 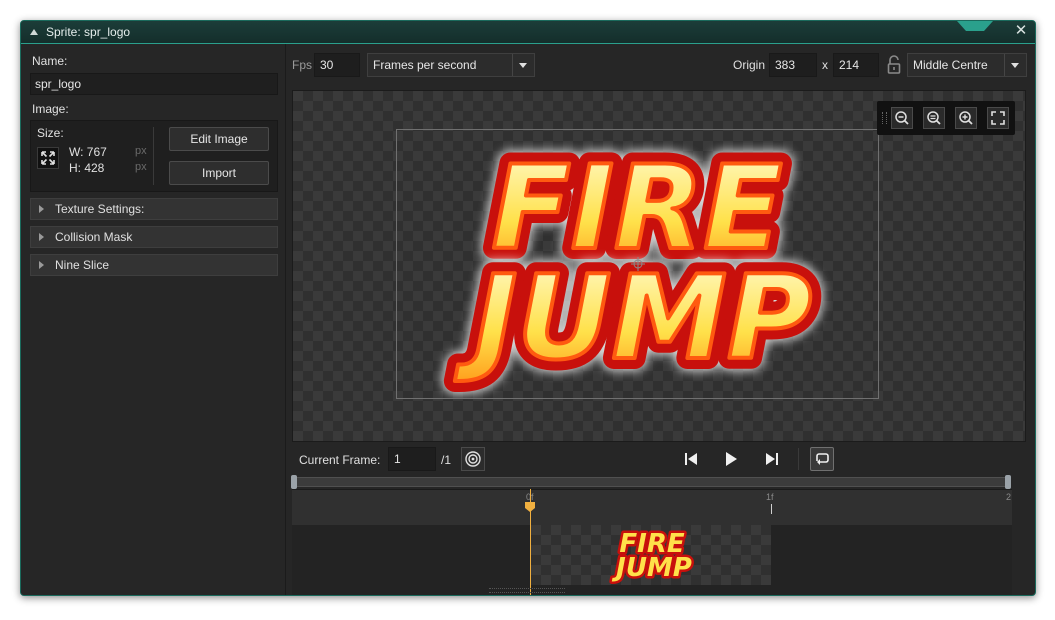 What do you see at coordinates (50, 133) in the screenshot?
I see `size-label: Size:` at bounding box center [50, 133].